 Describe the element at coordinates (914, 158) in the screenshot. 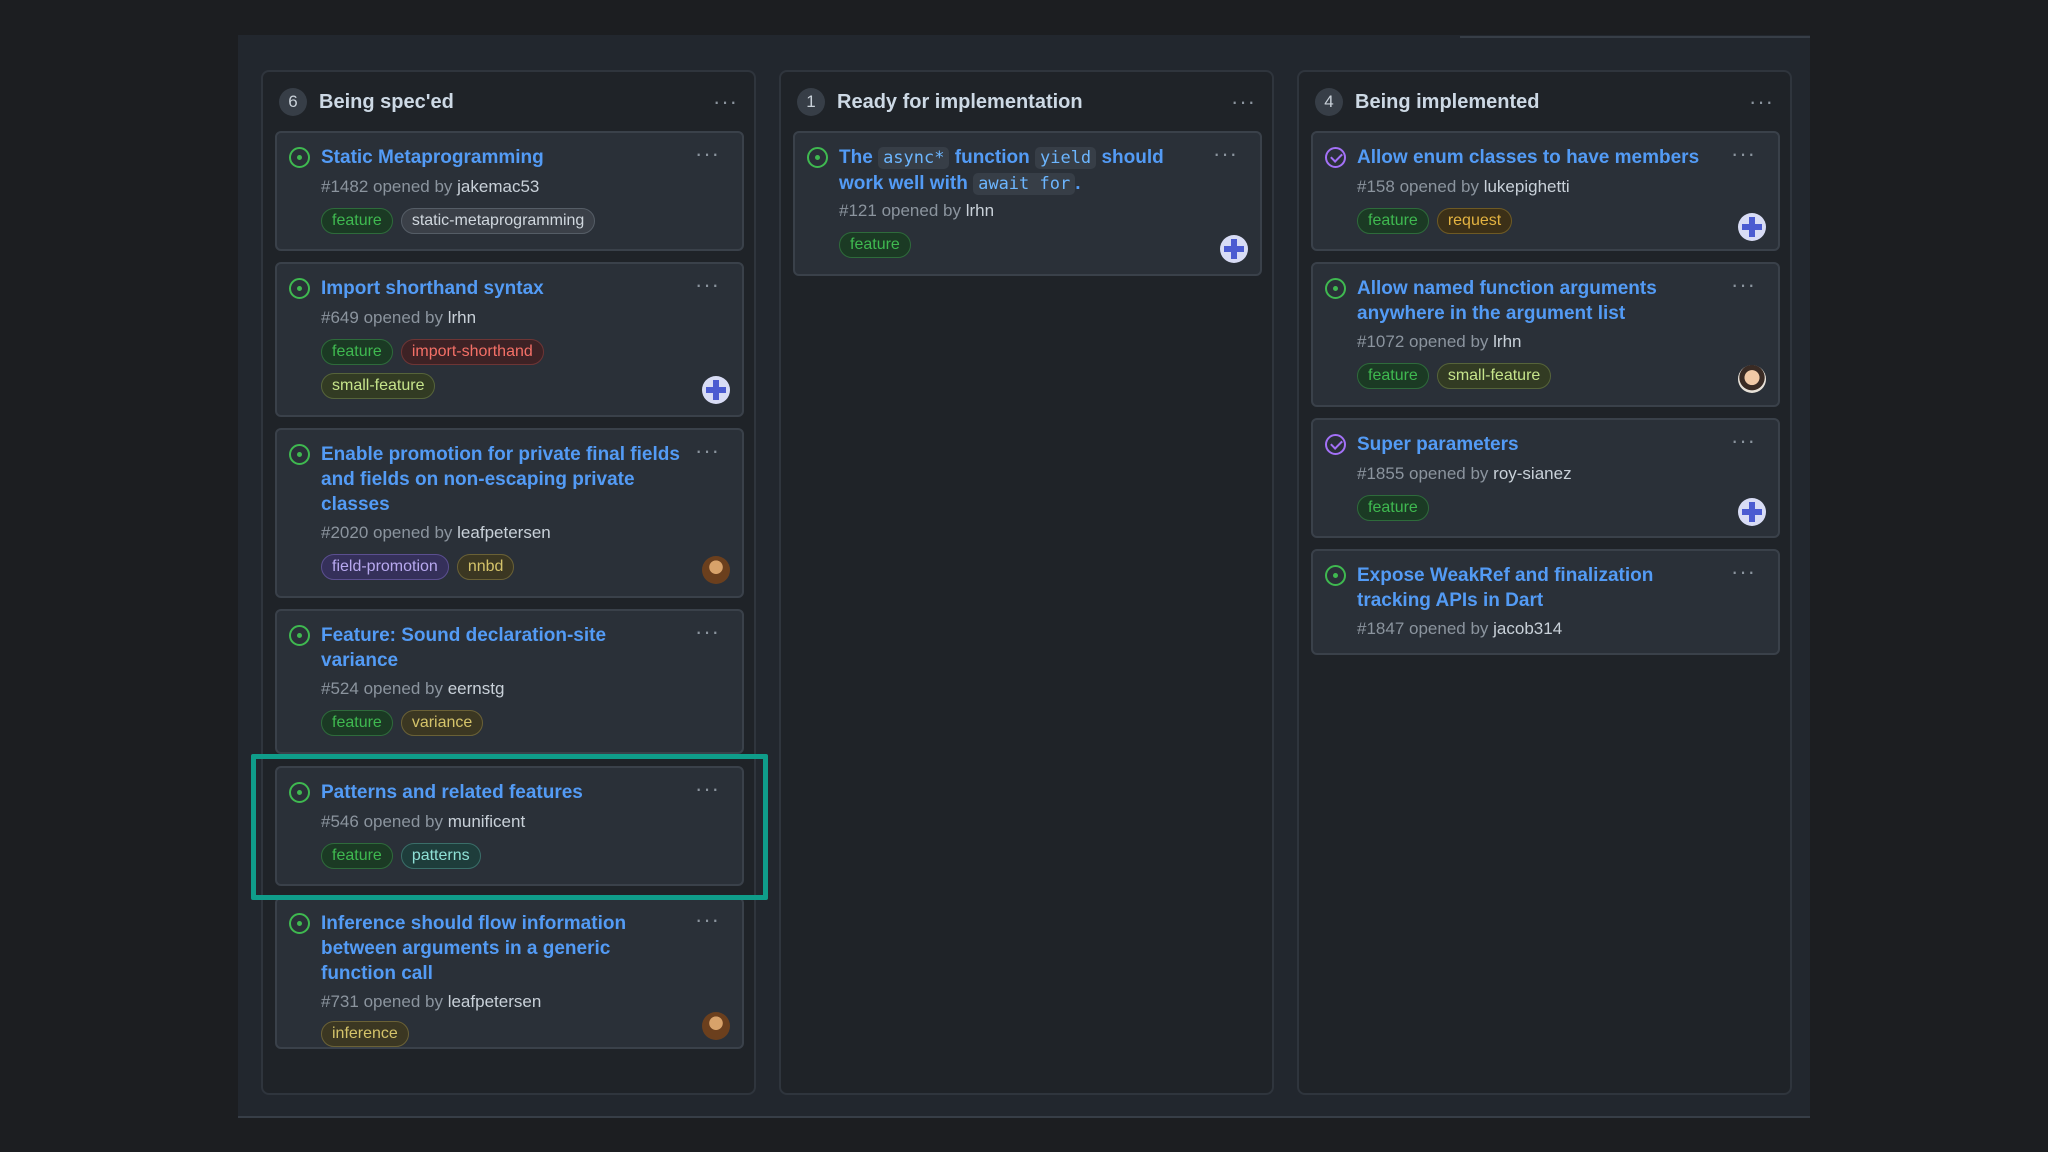

I see `code-async: async*` at that location.